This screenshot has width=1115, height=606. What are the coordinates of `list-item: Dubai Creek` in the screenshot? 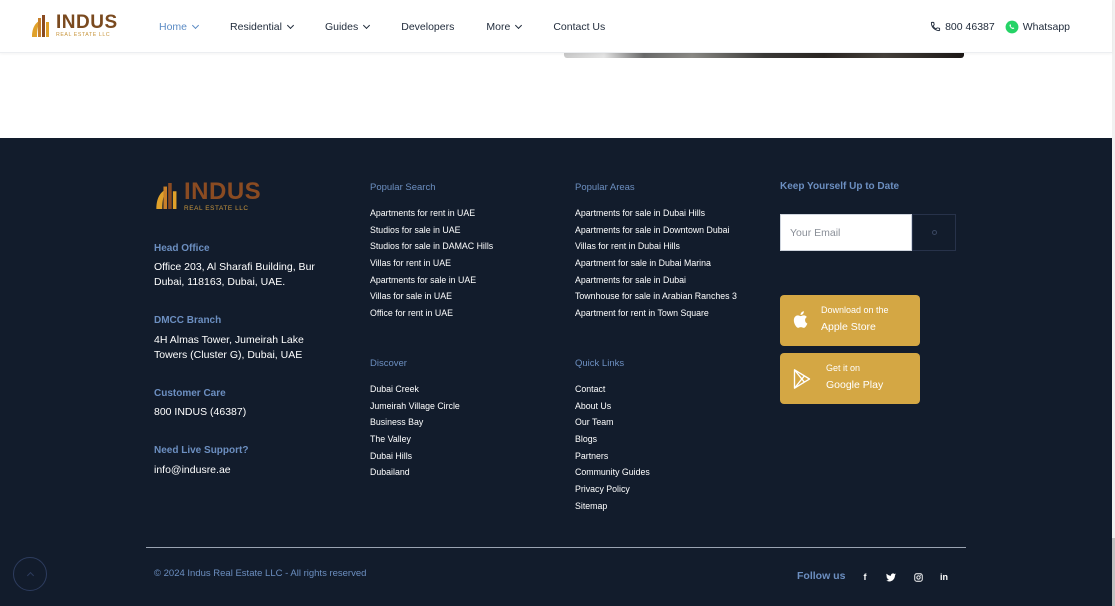 It's located at (415, 389).